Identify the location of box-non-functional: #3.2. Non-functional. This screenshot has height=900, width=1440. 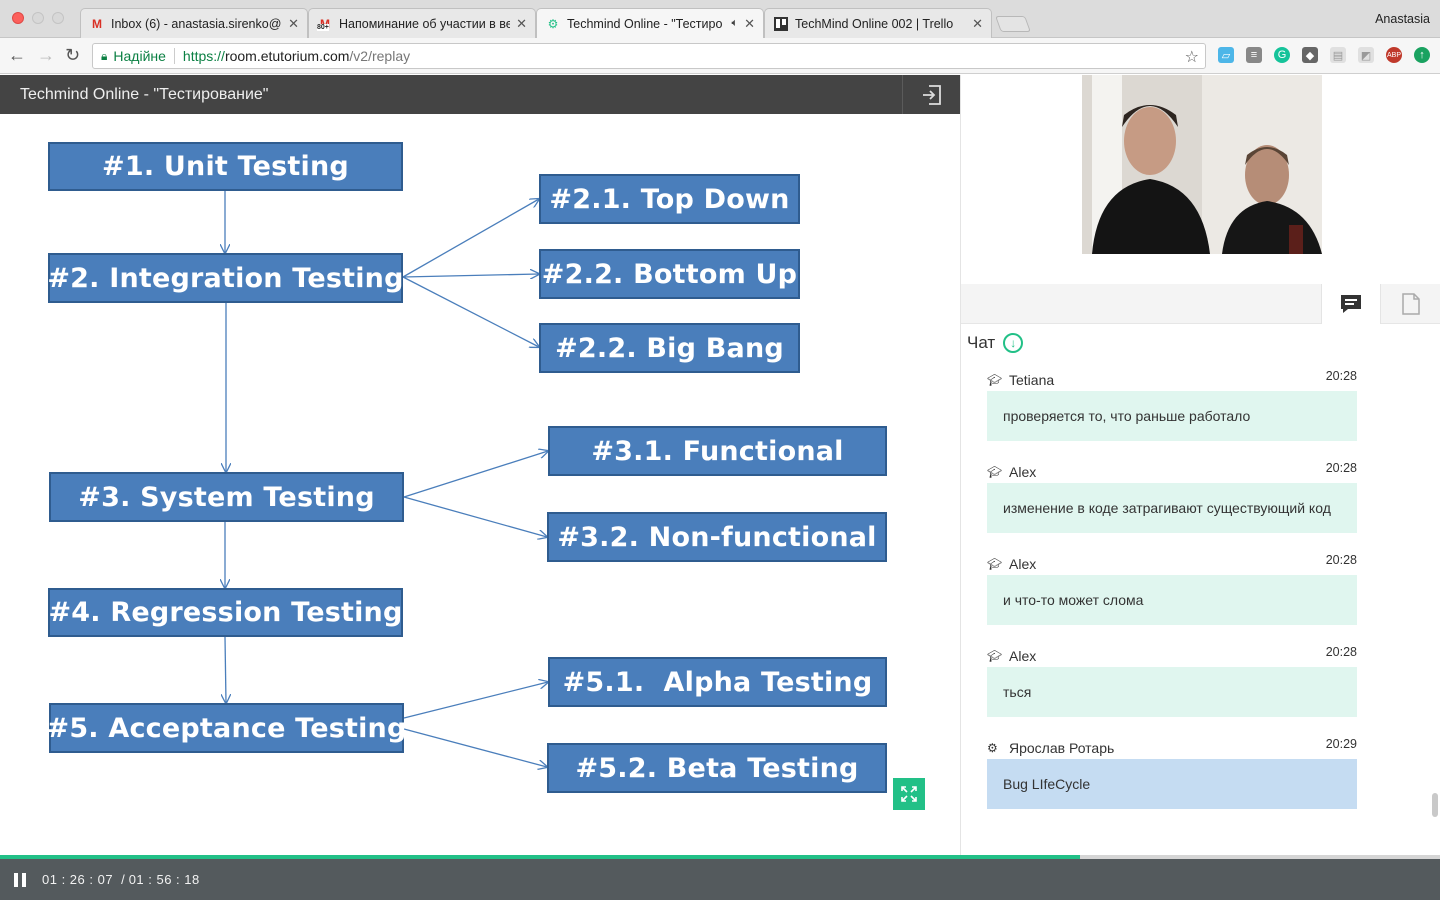
(717, 537).